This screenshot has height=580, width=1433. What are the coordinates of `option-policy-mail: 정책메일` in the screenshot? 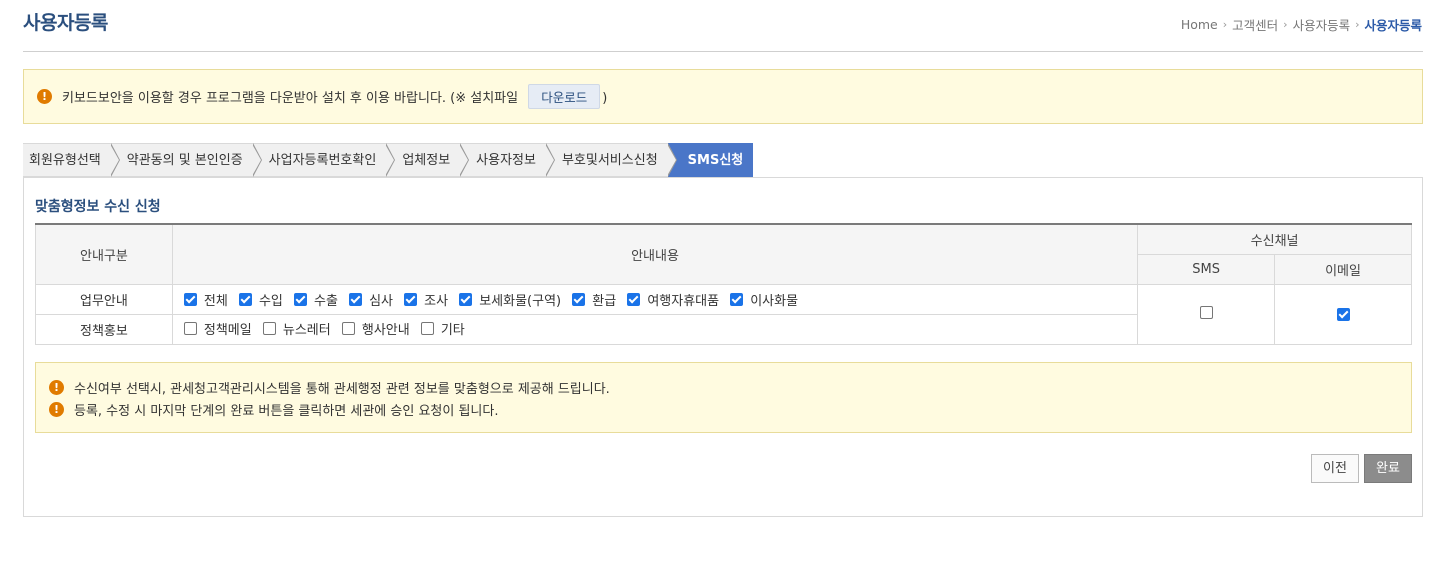 It's located at (217, 328).